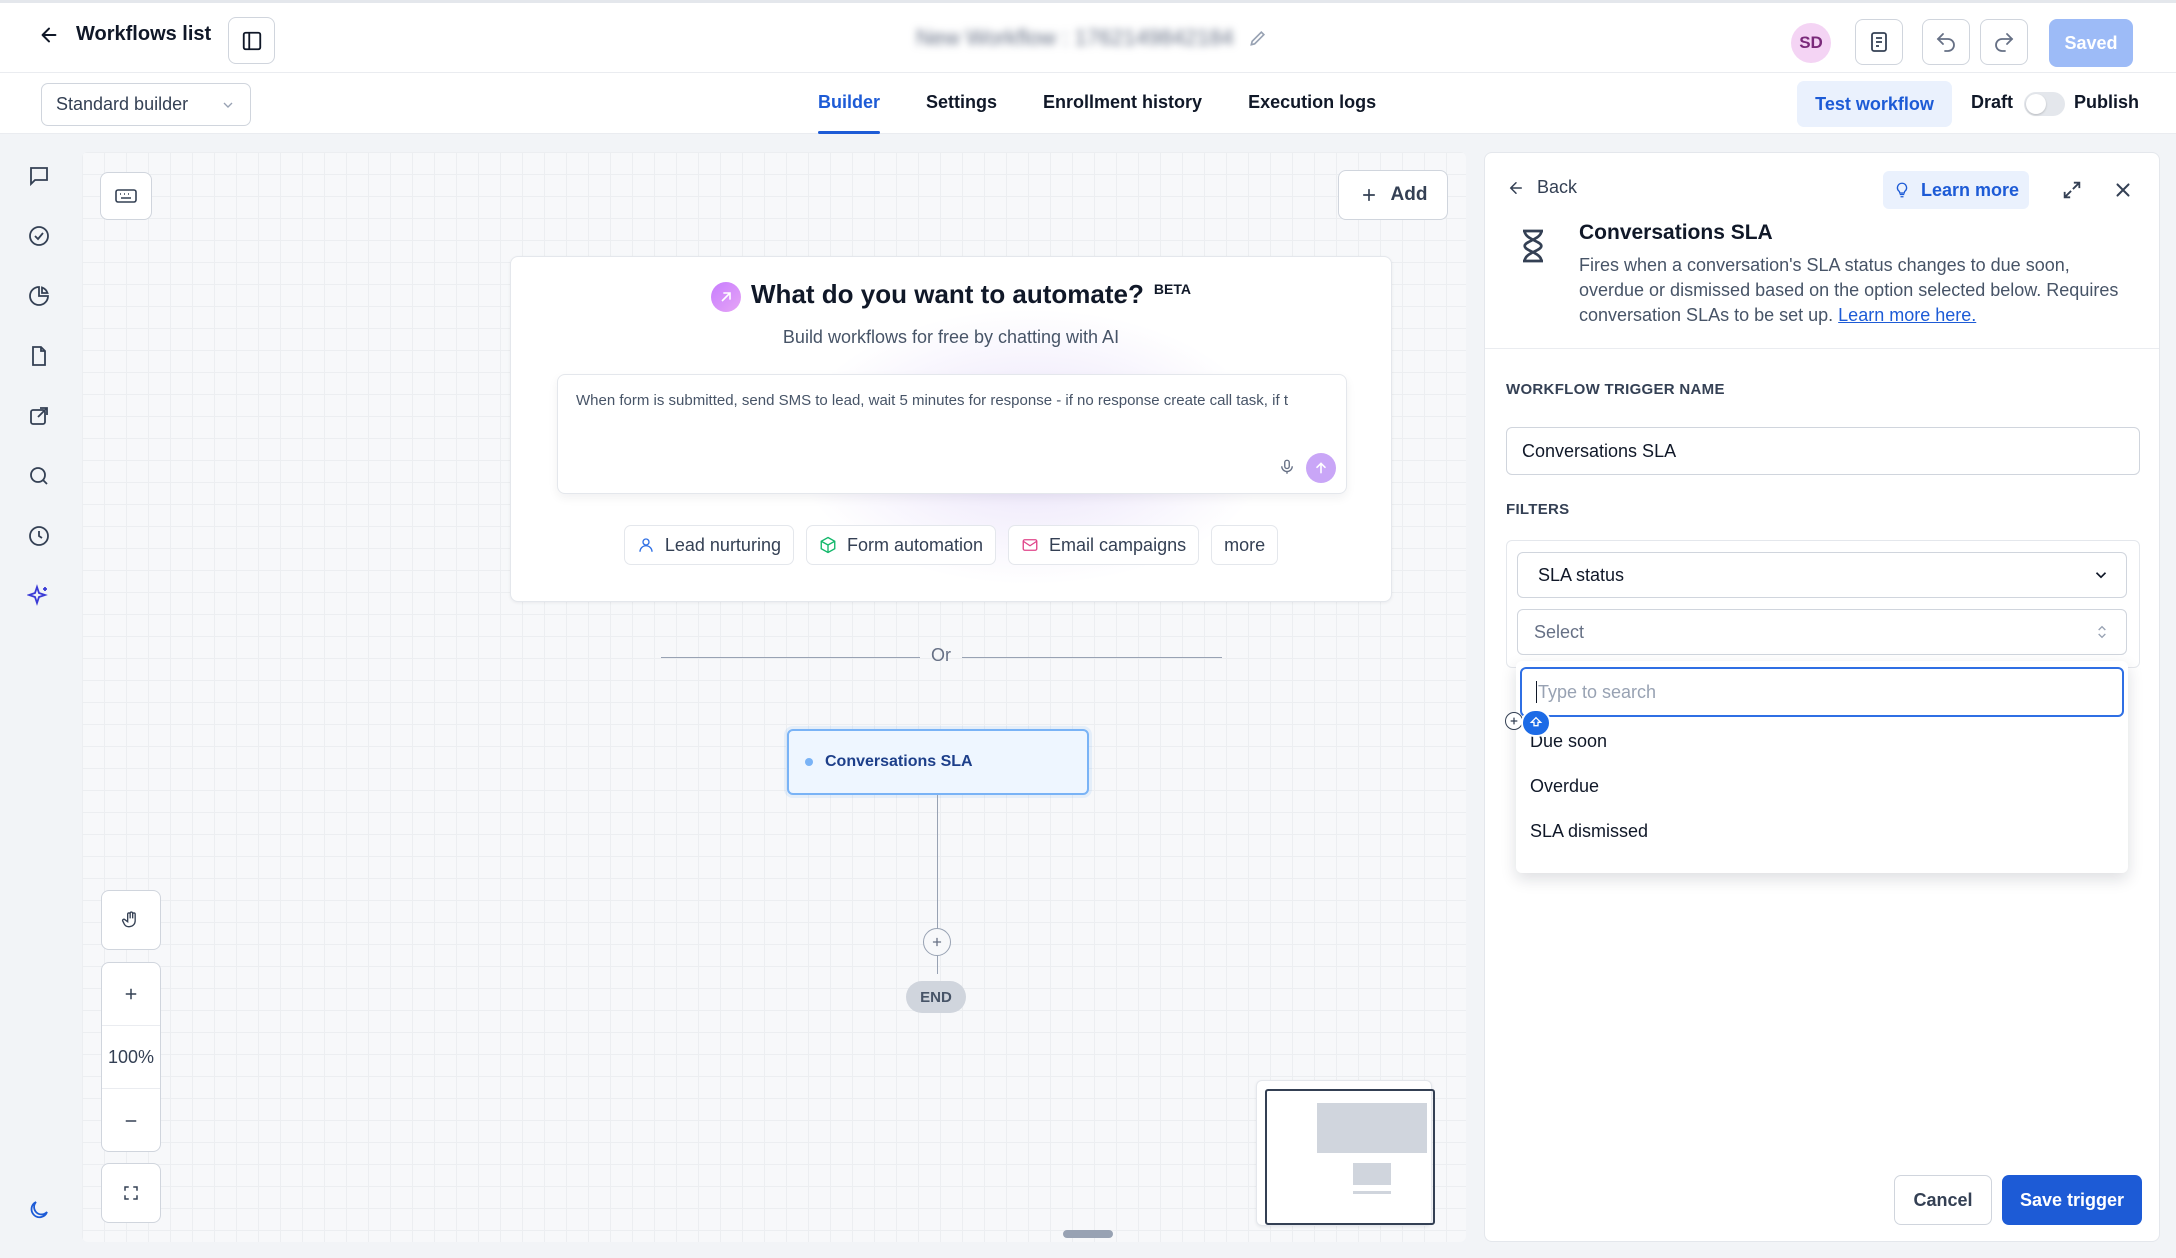 The image size is (2176, 1258). Describe the element at coordinates (849, 103) in the screenshot. I see `tab-builder: Builder` at that location.